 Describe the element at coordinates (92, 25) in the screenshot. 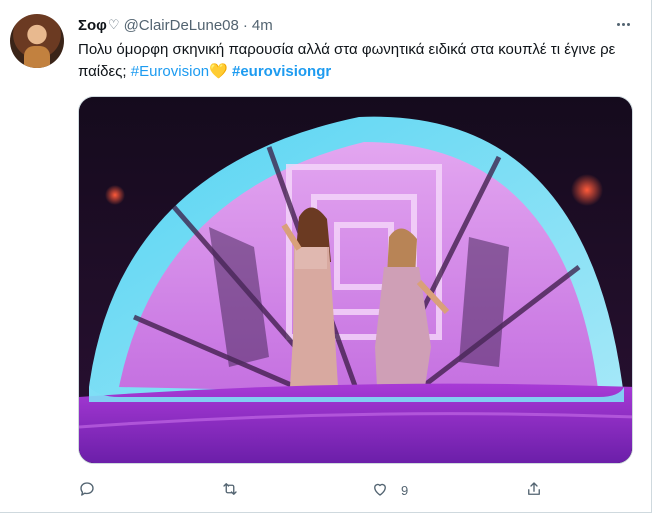

I see `display-name: Σοφ` at that location.